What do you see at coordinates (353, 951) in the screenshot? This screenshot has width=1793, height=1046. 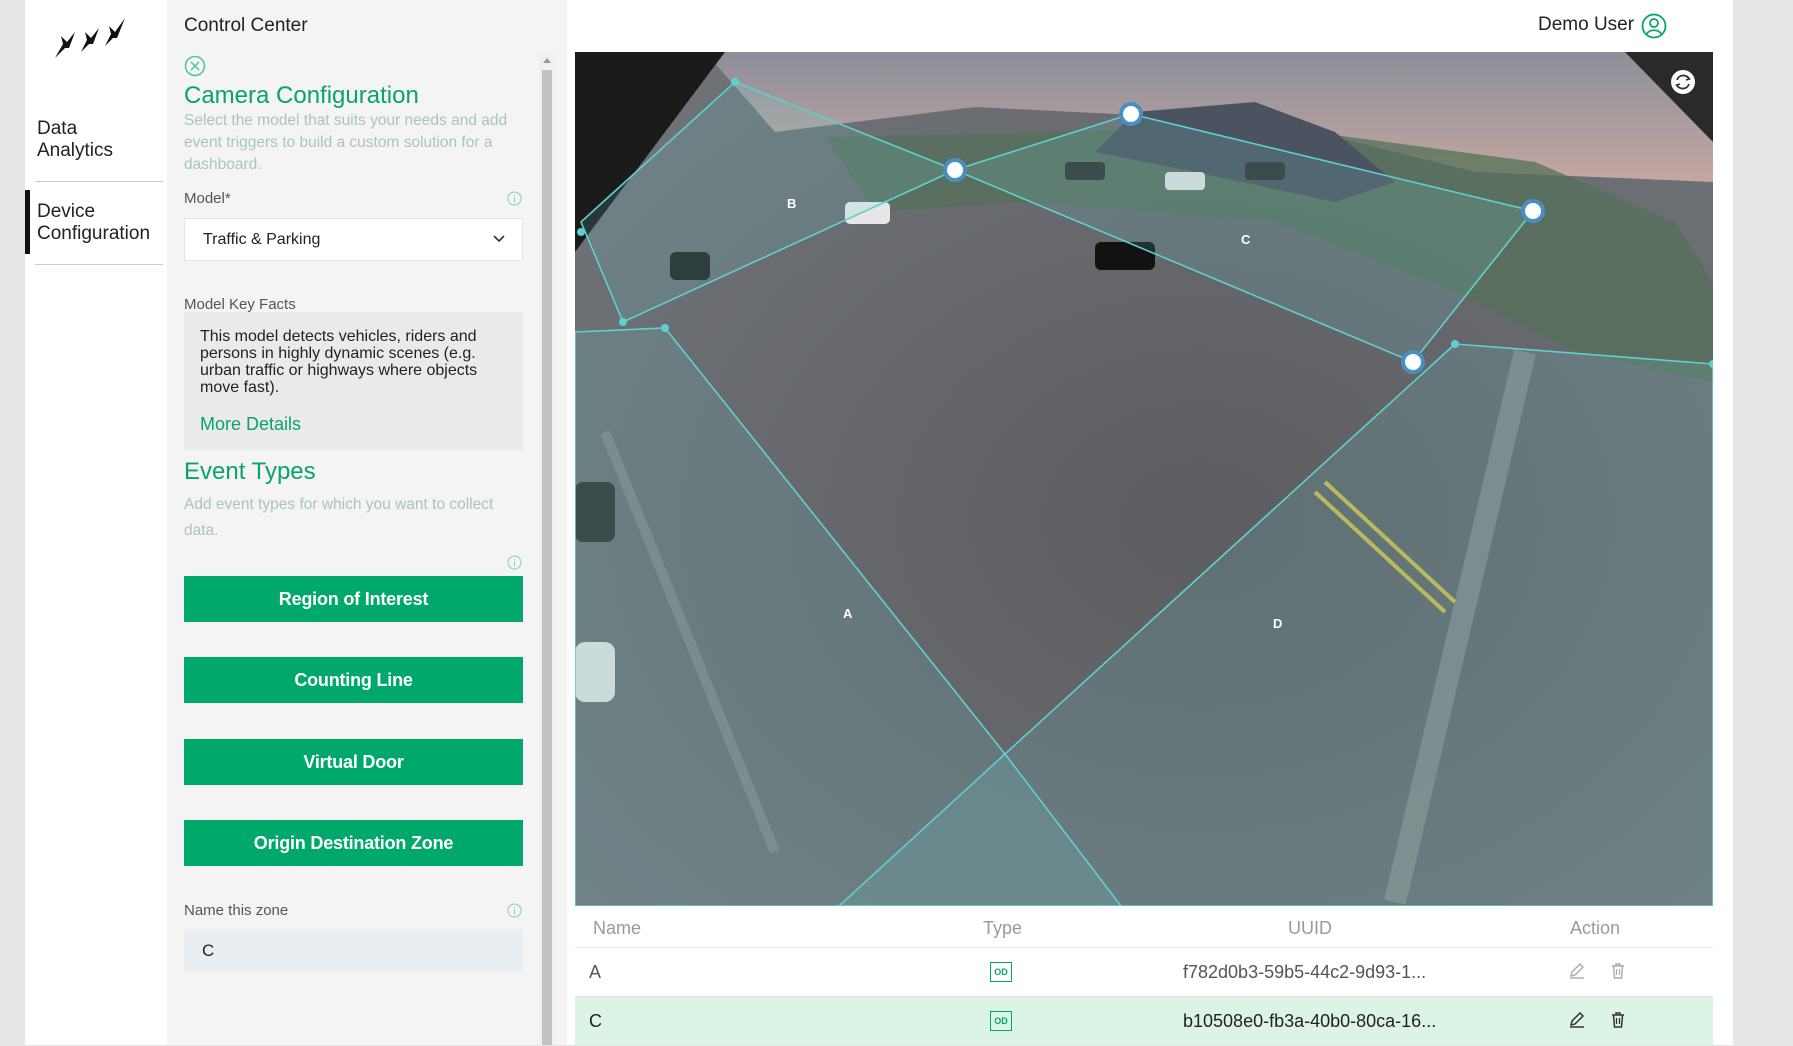 I see `zone-name-input` at bounding box center [353, 951].